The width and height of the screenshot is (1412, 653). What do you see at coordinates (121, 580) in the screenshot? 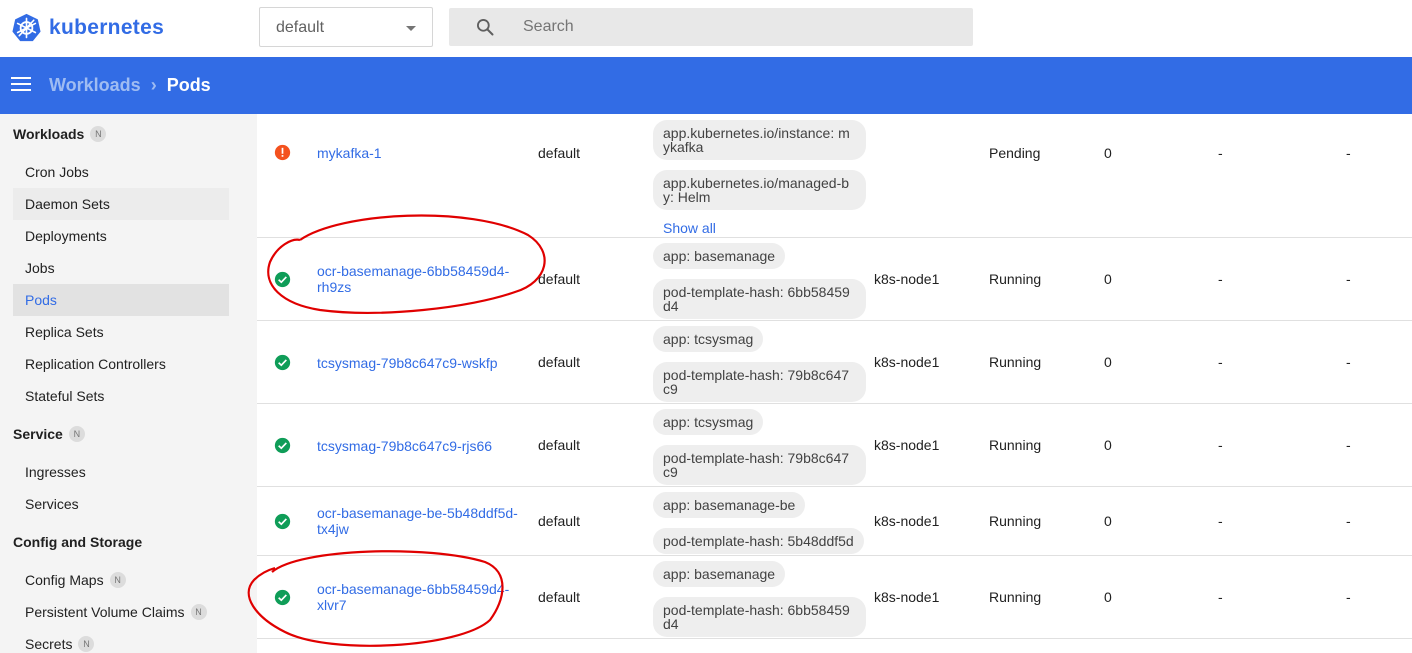
I see `sidebar-item-config-maps: Config Maps N` at bounding box center [121, 580].